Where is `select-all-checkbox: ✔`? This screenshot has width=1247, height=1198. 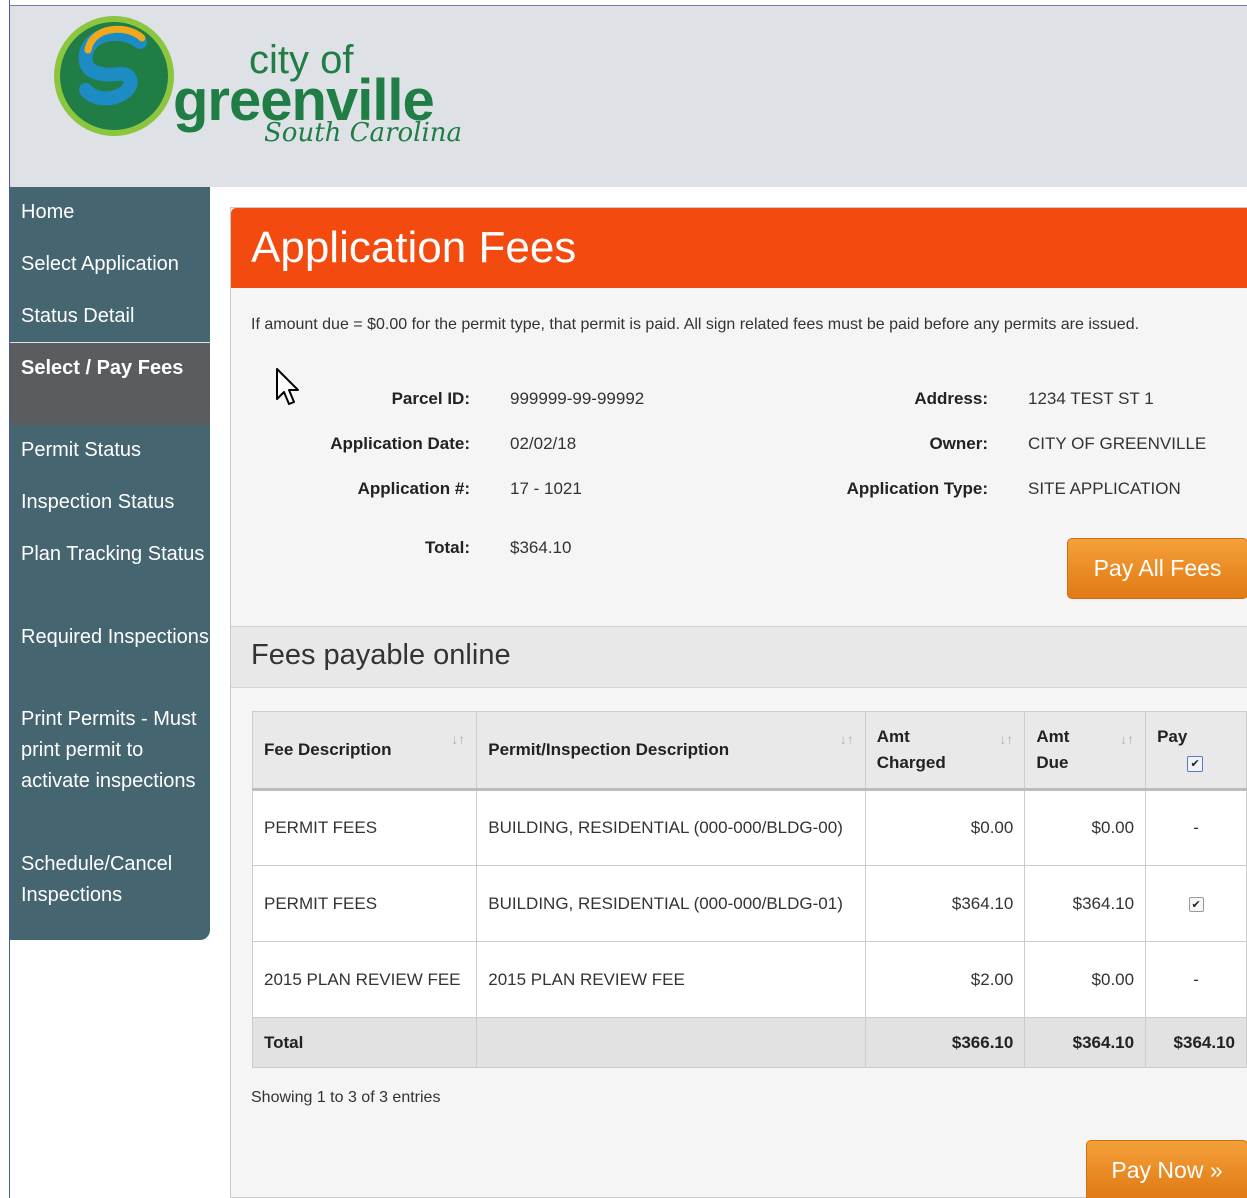 select-all-checkbox: ✔ is located at coordinates (1195, 763).